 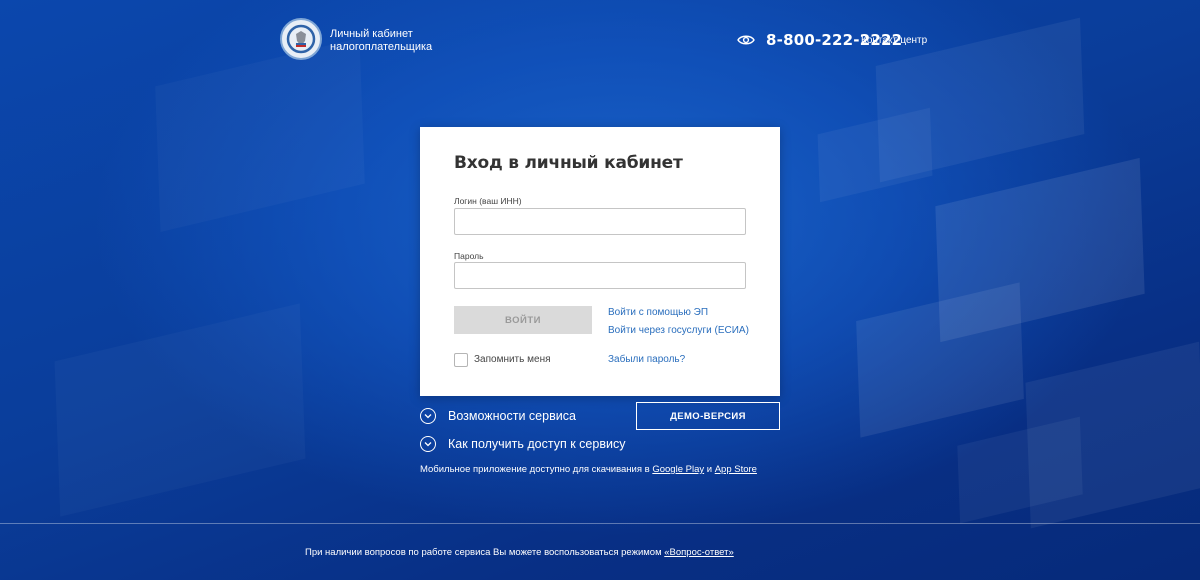 I want to click on google-play-link: Google Play, so click(x=678, y=469).